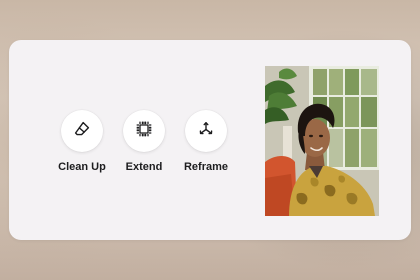 The image size is (420, 280). I want to click on clean-up-button: Clean Up, so click(82, 141).